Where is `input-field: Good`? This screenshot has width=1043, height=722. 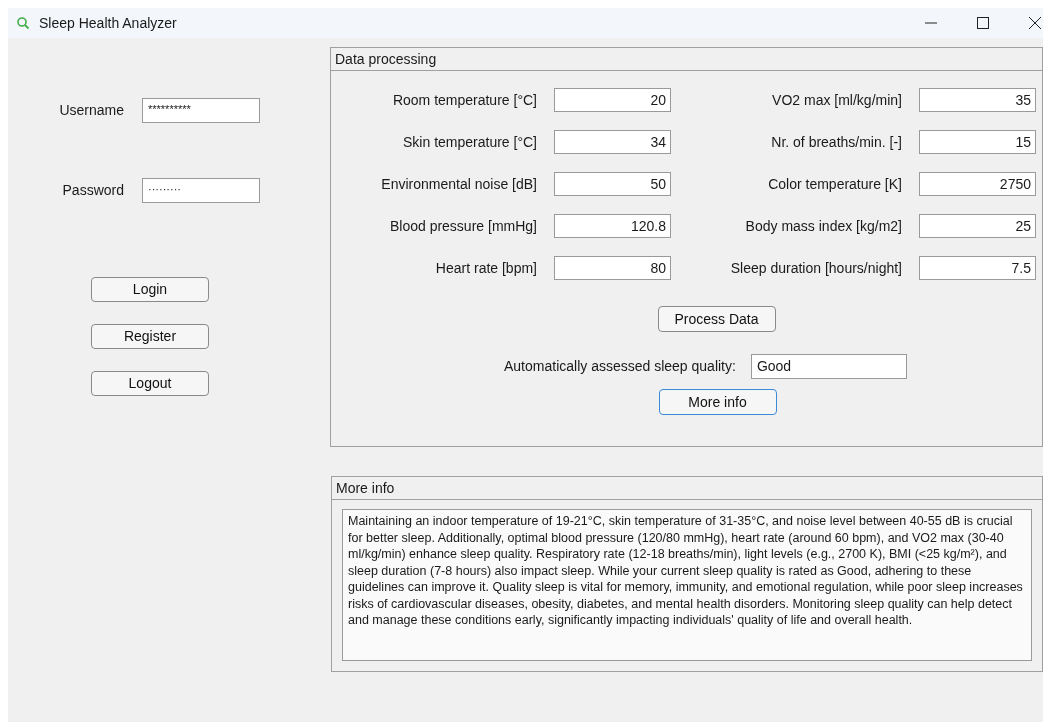
input-field: Good is located at coordinates (828, 366).